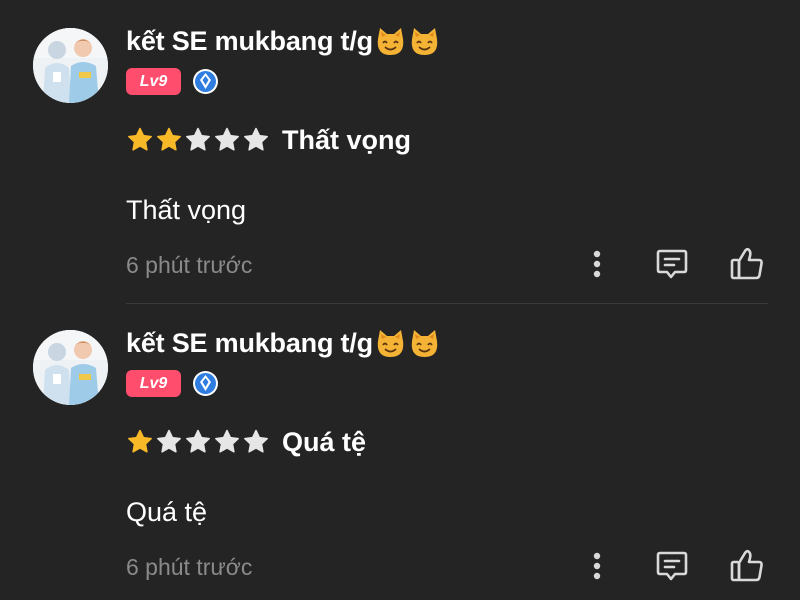 The height and width of the screenshot is (600, 800). What do you see at coordinates (324, 441) in the screenshot?
I see `rating-label: Quá tệ` at bounding box center [324, 441].